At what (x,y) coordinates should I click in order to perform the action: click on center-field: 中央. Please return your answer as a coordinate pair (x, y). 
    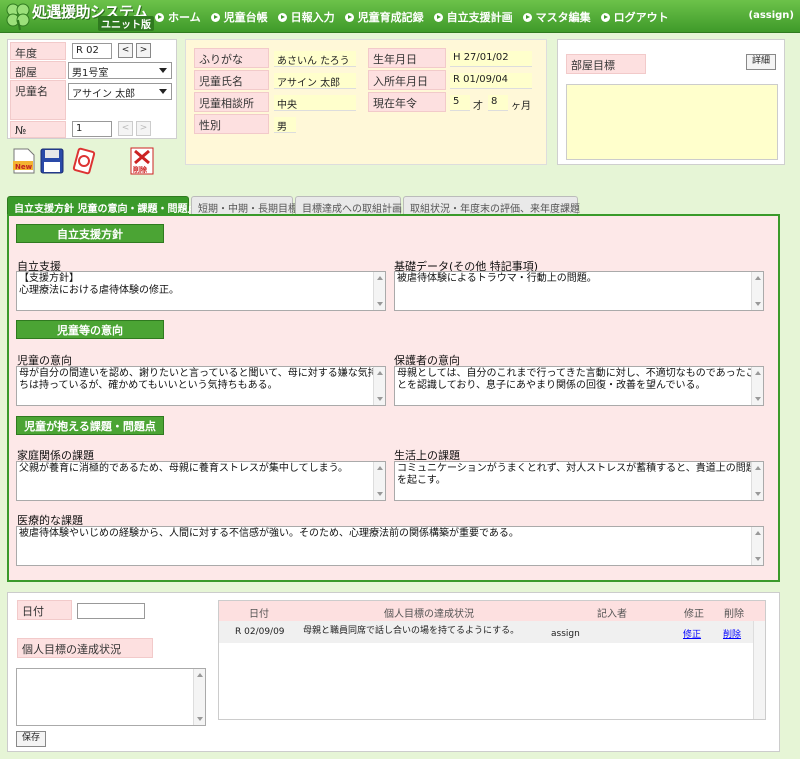
    Looking at the image, I should click on (315, 103).